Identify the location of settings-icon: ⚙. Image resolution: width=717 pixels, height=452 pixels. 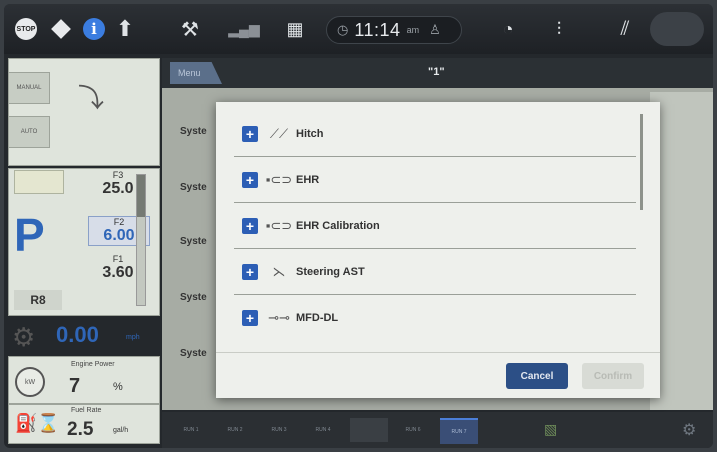
(689, 430).